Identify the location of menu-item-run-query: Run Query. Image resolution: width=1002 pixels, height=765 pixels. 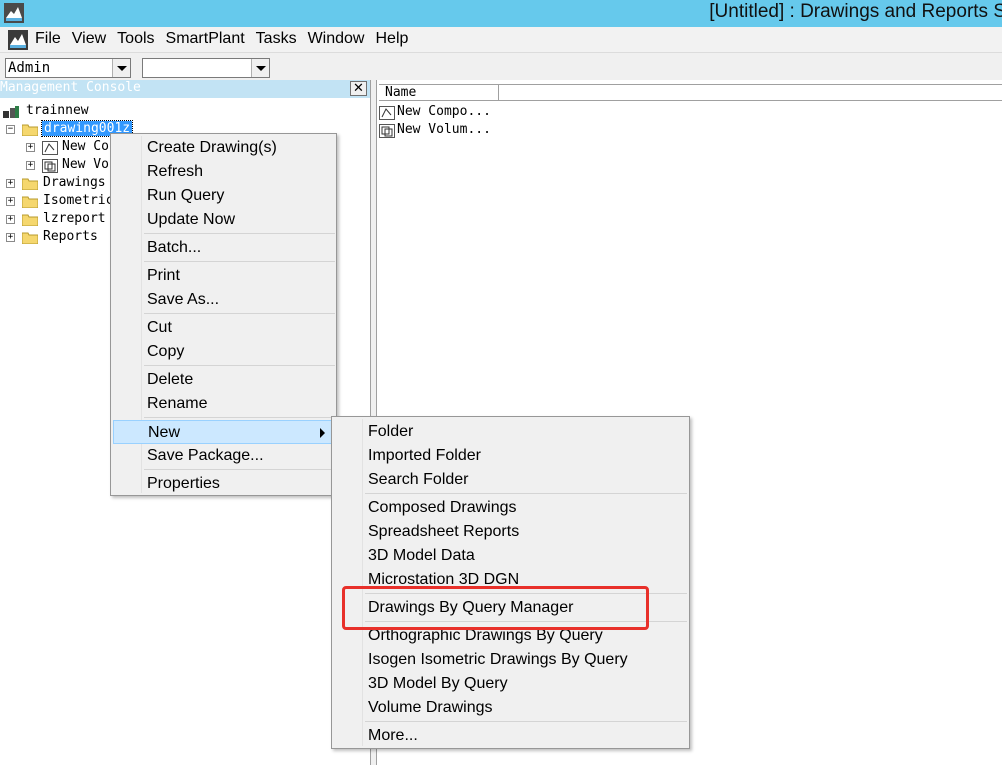
(223, 196).